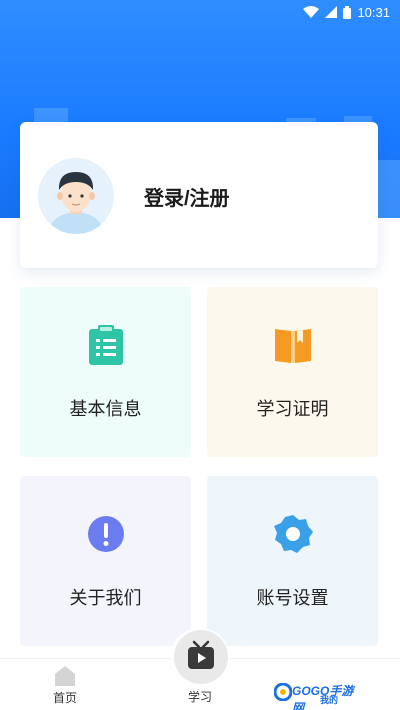 The height and width of the screenshot is (710, 400). I want to click on house-icon, so click(65, 676).